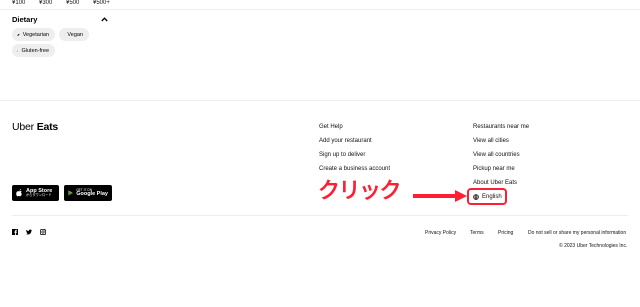 Image resolution: width=640 pixels, height=307 pixels. What do you see at coordinates (360, 191) in the screenshot?
I see `click-annotation-text: クリック` at bounding box center [360, 191].